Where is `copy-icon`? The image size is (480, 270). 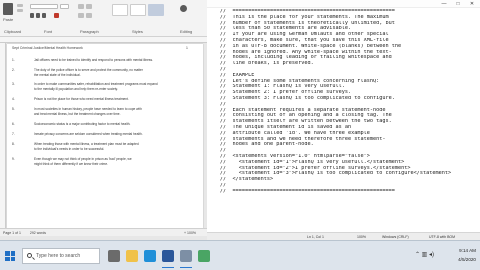
copy-icon is located at coordinates (20, 10).